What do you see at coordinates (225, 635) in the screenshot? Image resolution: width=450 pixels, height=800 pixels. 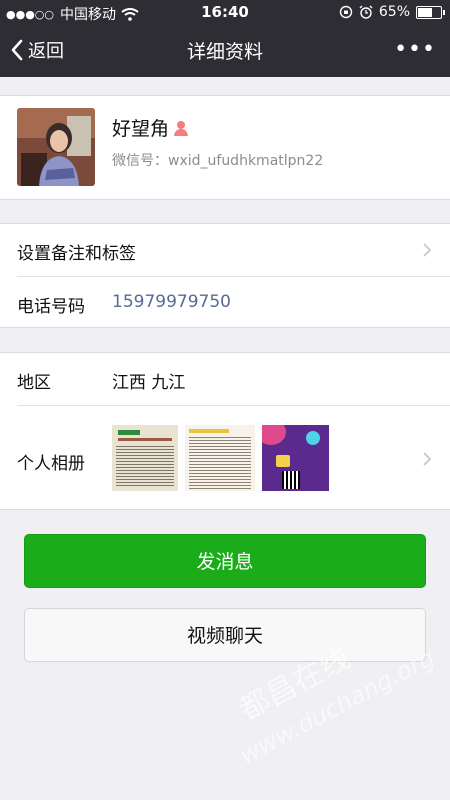 I see `video-chat-button: 视频聊天` at bounding box center [225, 635].